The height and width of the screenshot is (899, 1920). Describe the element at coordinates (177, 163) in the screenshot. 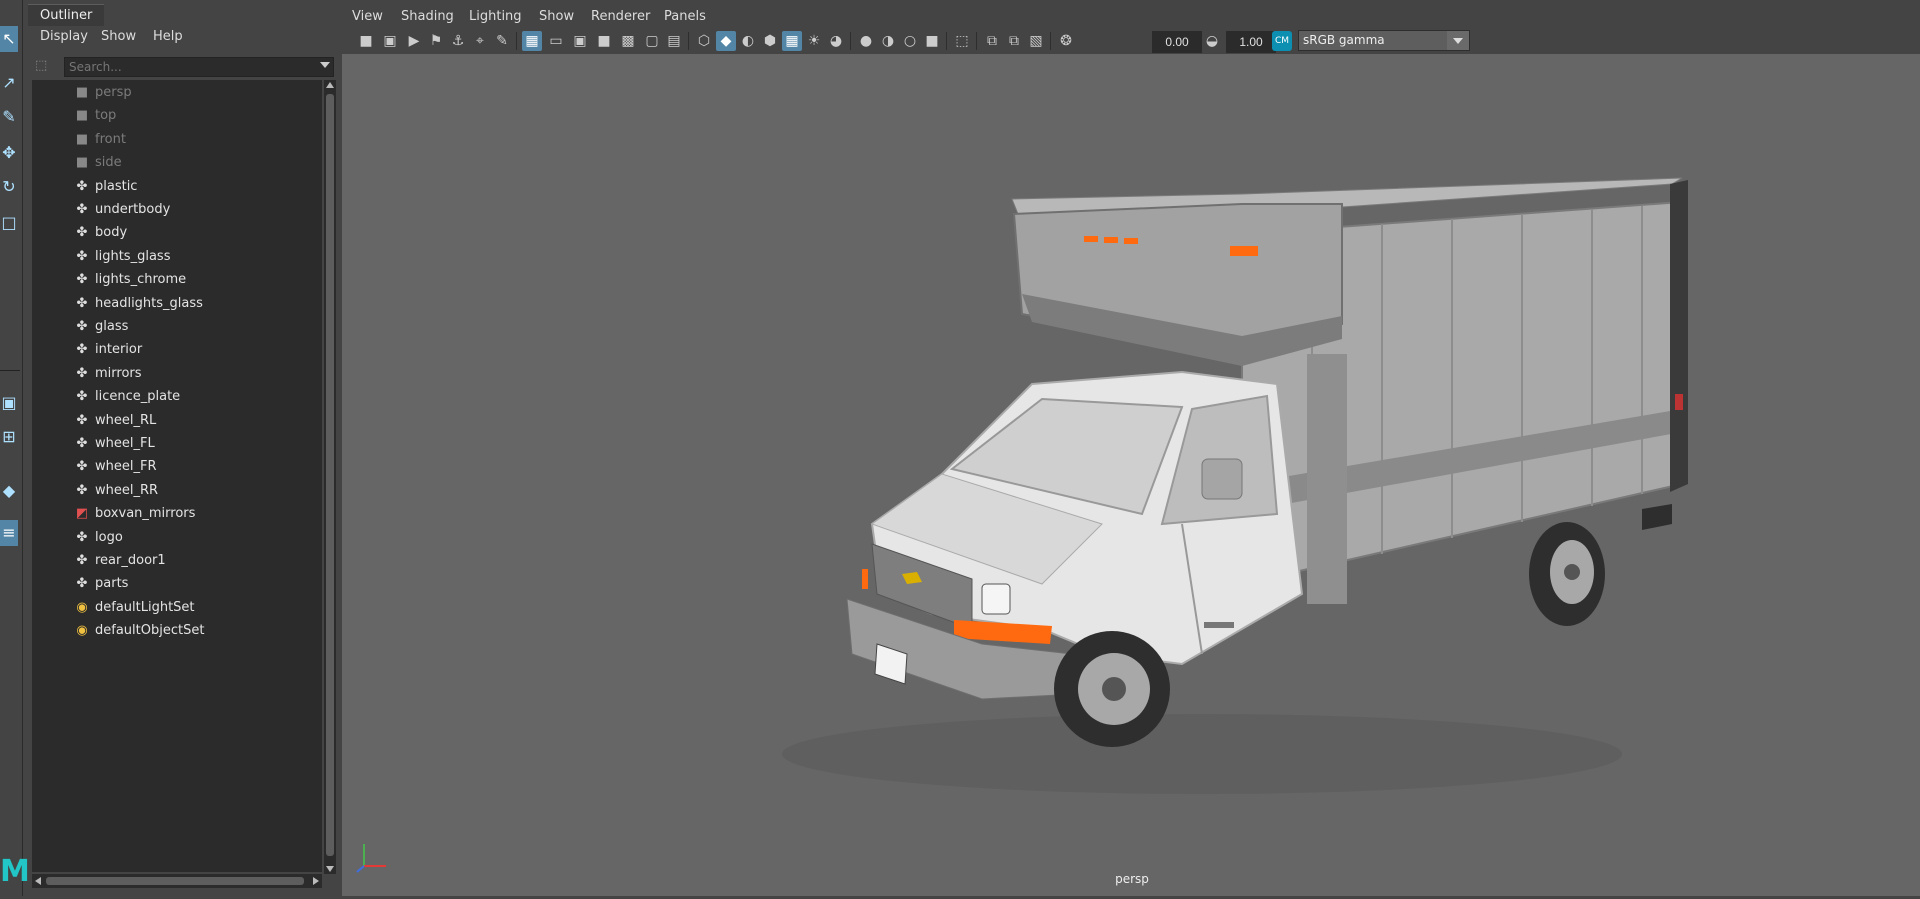

I see `outliner-item-side: ■ side` at that location.